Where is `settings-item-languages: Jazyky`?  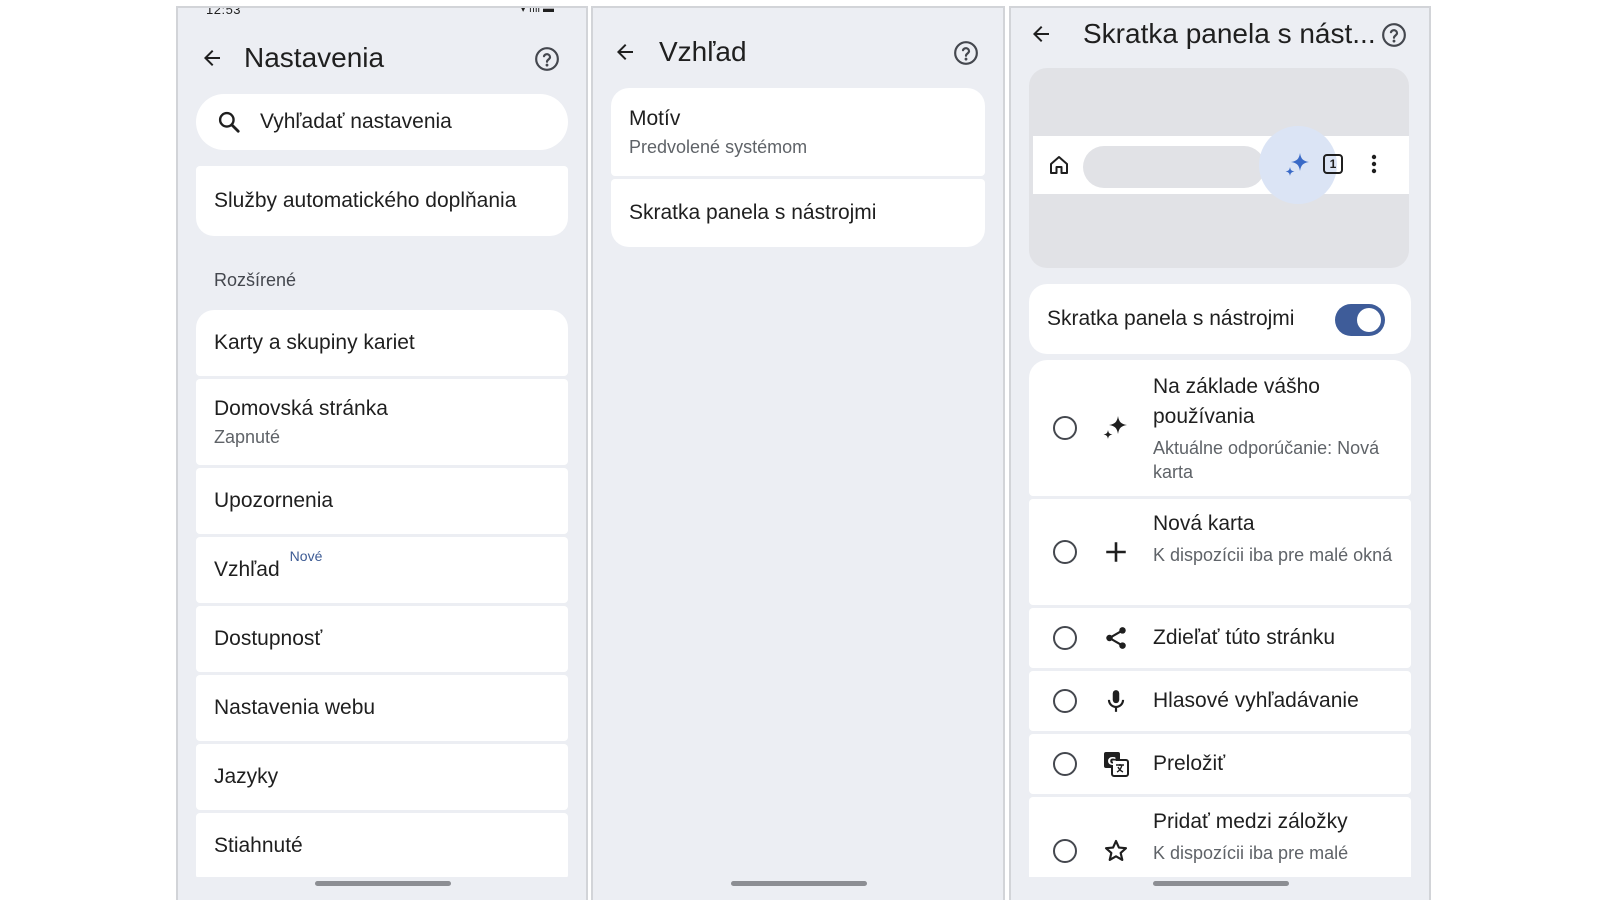 settings-item-languages: Jazyky is located at coordinates (382, 777).